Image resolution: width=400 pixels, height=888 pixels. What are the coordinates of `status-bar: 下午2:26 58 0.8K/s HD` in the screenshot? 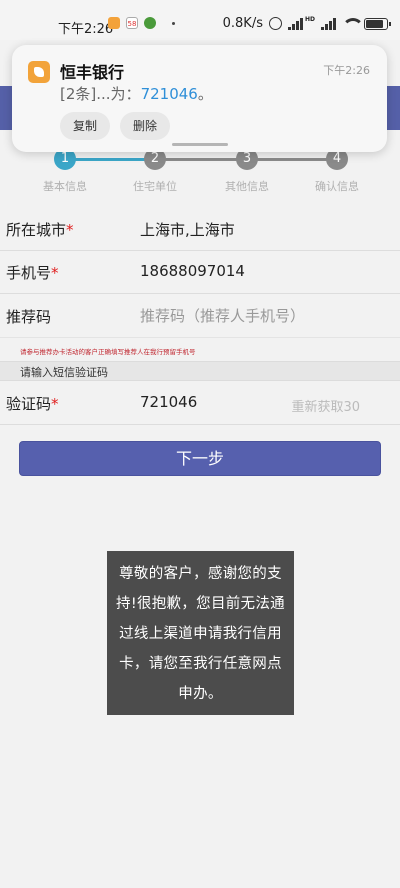 It's located at (200, 20).